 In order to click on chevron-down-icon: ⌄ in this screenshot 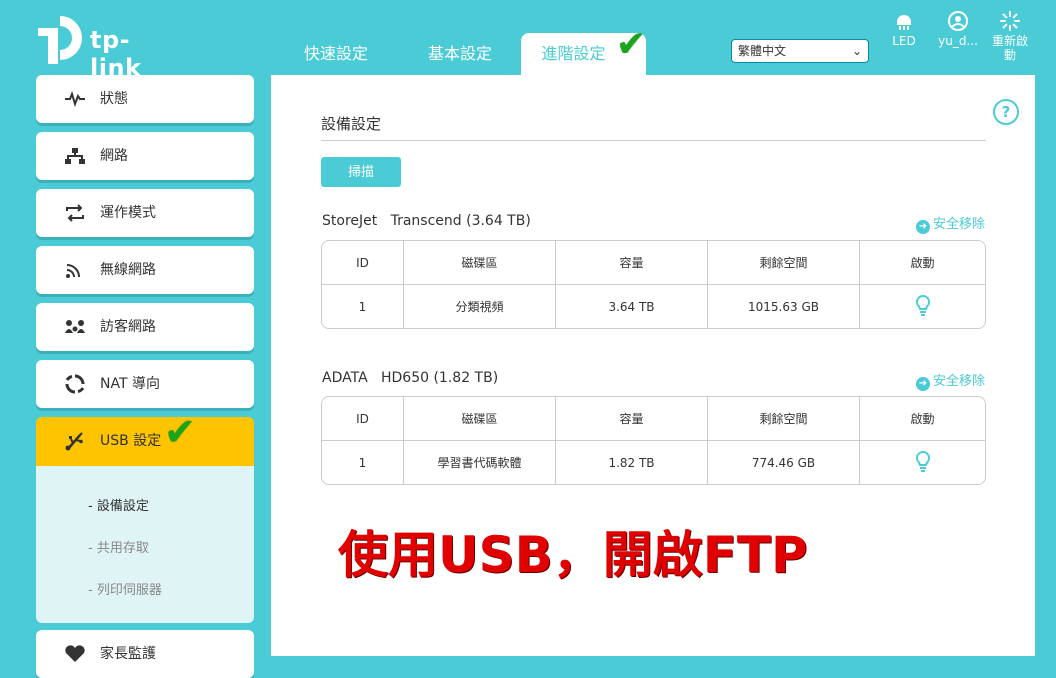, I will do `click(856, 51)`.